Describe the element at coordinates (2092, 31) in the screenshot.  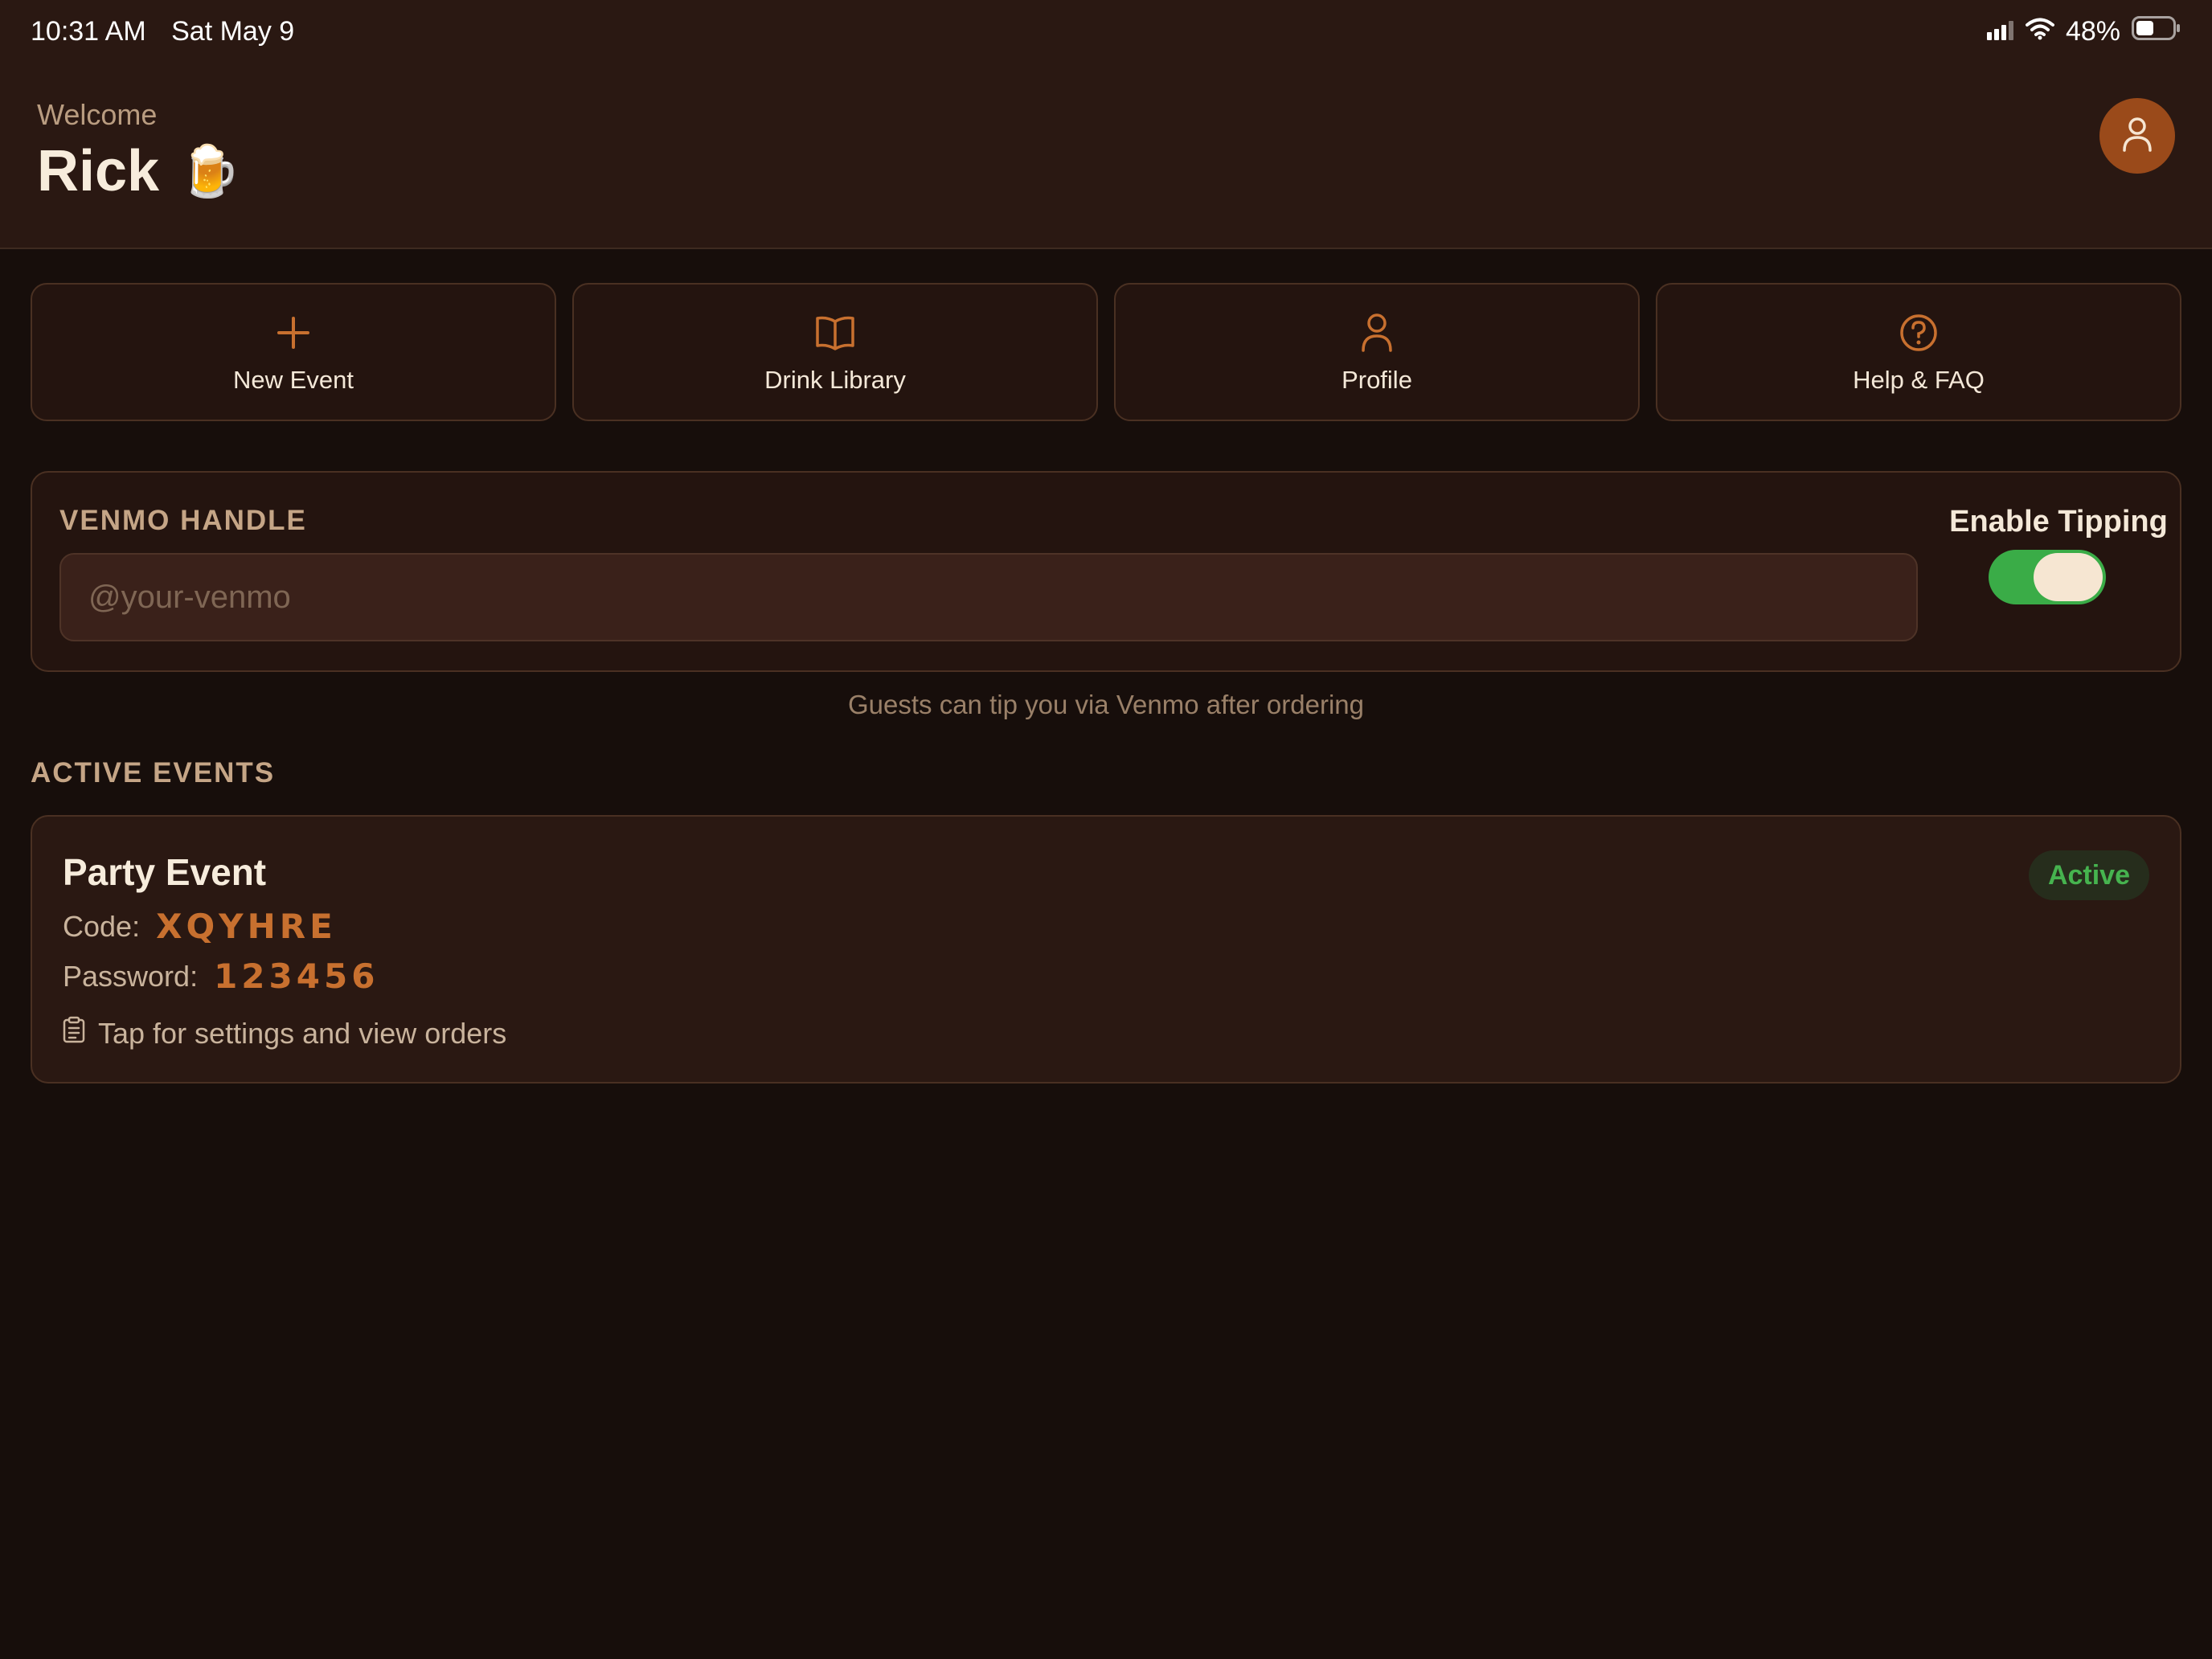
I see `battery-percentage: 48%` at that location.